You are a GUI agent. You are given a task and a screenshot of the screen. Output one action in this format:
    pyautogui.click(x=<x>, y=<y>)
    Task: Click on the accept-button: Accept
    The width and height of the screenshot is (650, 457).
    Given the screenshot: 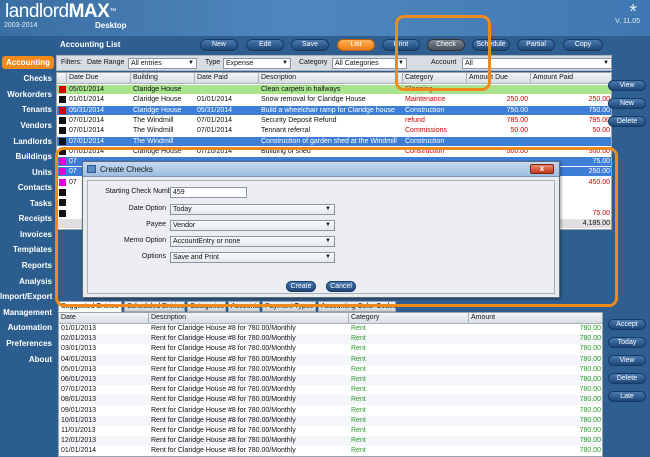 What is the action you would take?
    pyautogui.click(x=627, y=324)
    